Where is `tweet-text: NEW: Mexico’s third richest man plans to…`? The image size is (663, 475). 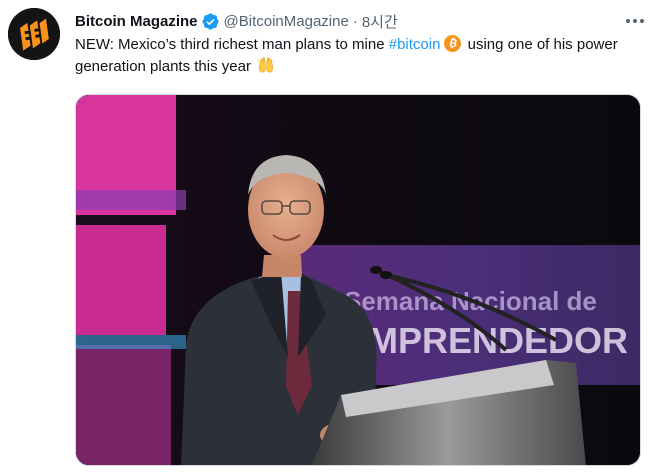
tweet-text: NEW: Mexico’s third richest man plans to… is located at coordinates (362, 56).